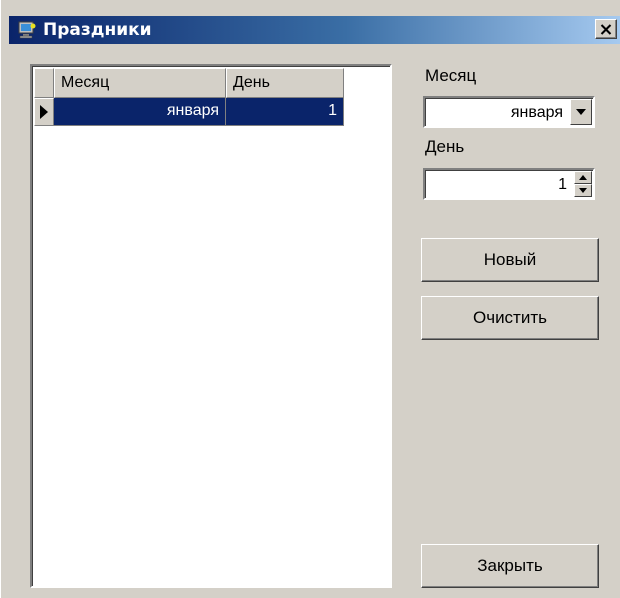  I want to click on new-button: Новый, so click(510, 260).